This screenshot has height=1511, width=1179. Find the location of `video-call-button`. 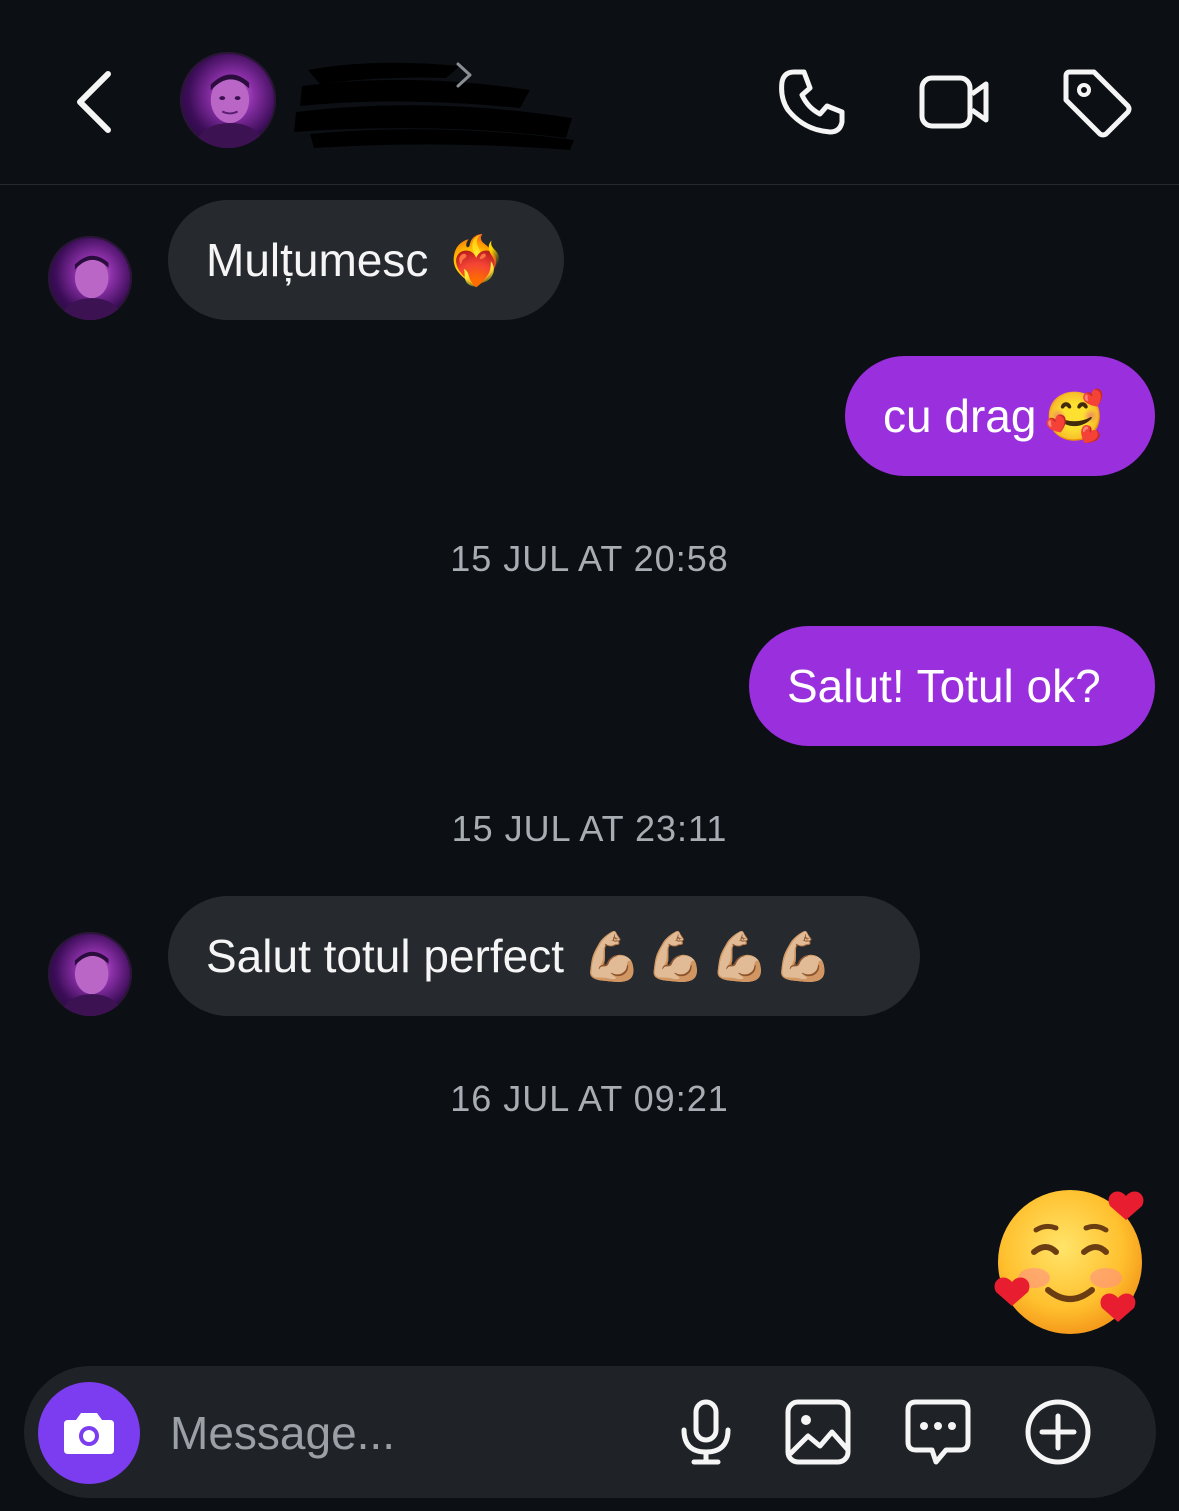

video-call-button is located at coordinates (954, 102).